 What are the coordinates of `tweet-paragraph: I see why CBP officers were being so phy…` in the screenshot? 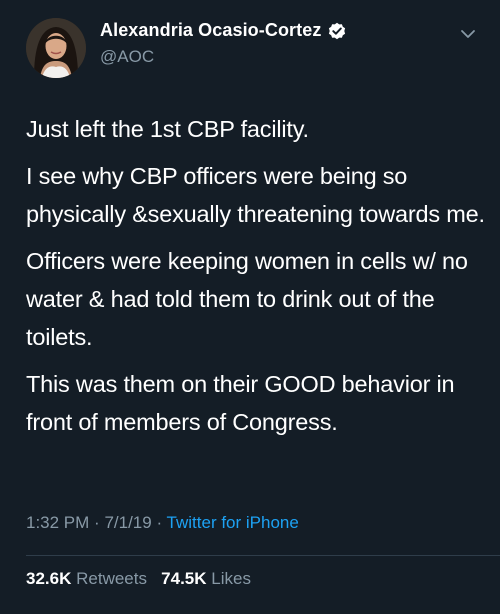 It's located at (255, 195).